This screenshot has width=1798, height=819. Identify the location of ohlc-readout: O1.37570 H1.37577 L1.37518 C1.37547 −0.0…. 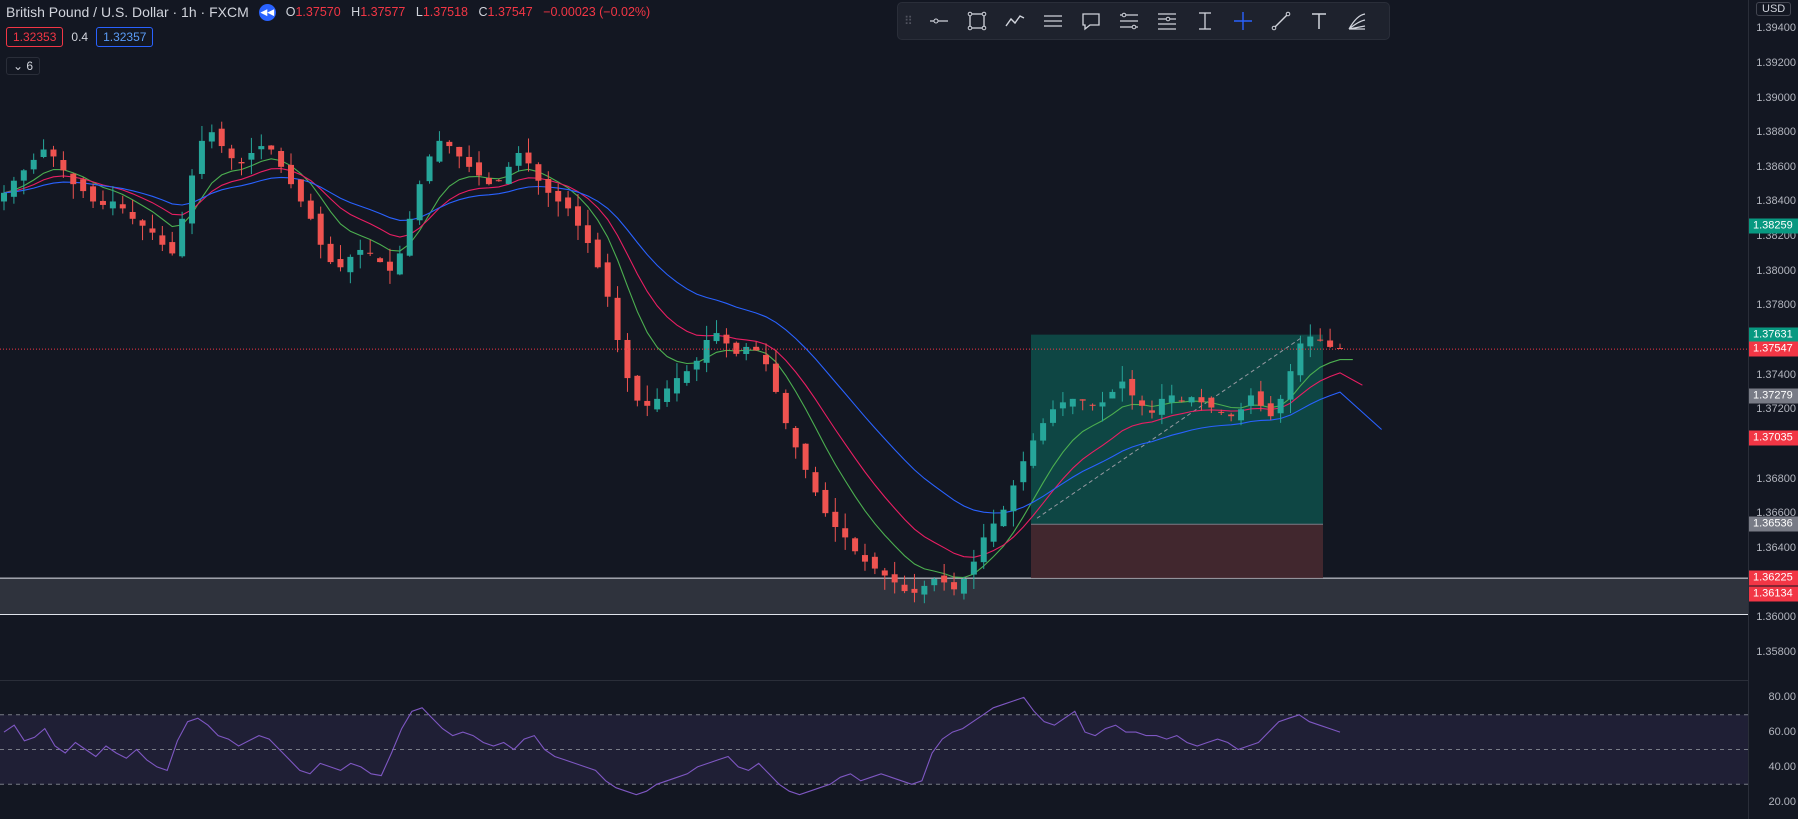
(468, 12).